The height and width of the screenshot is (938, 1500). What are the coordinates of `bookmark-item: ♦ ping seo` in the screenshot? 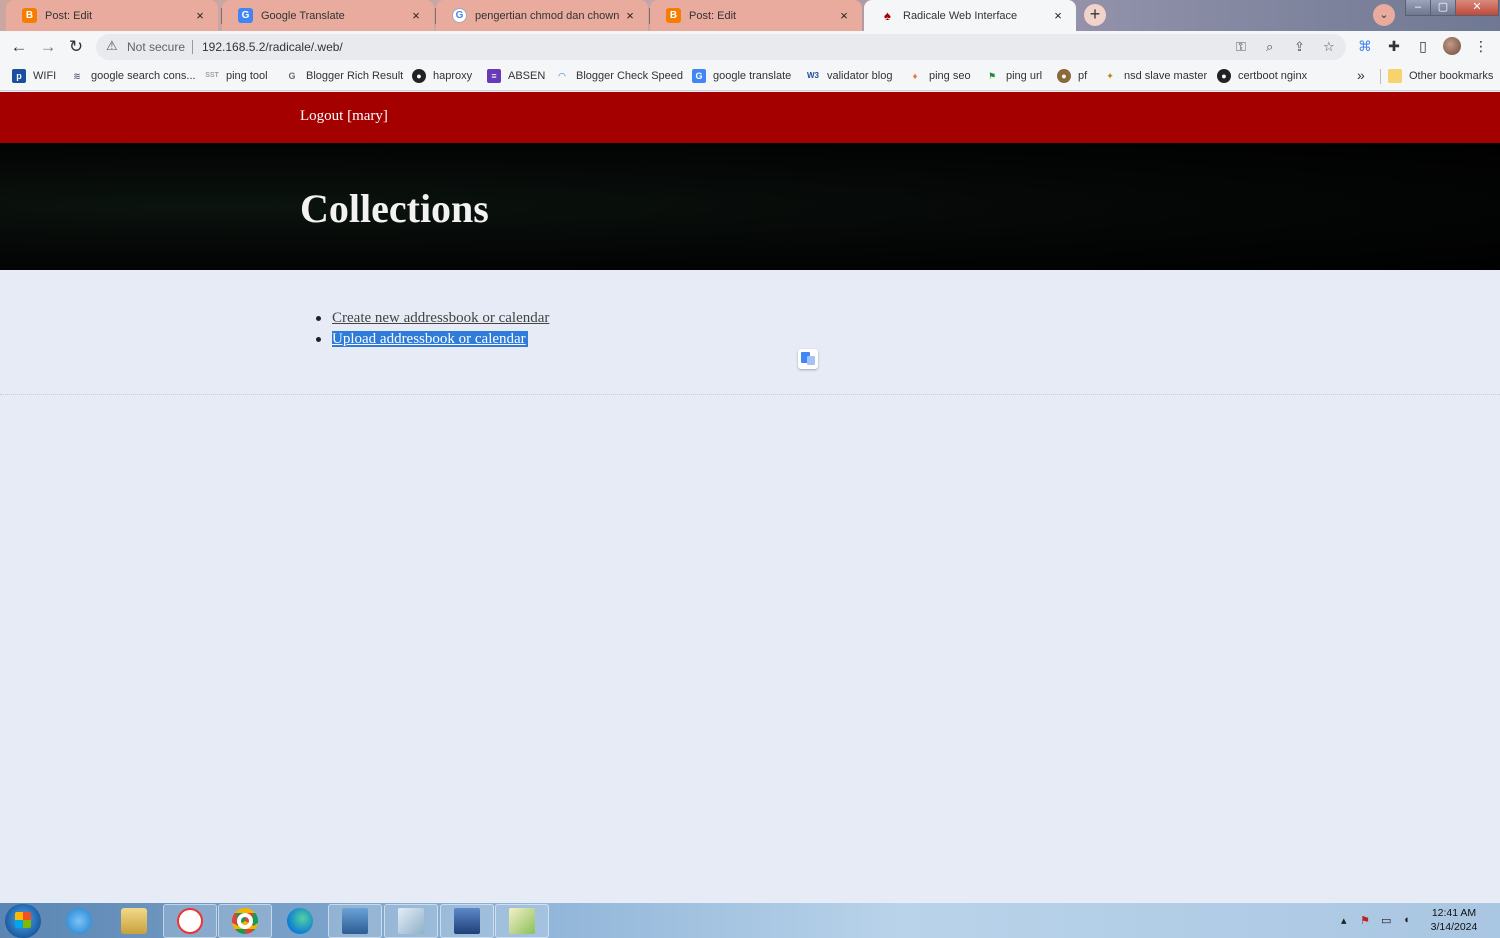 It's located at (939, 76).